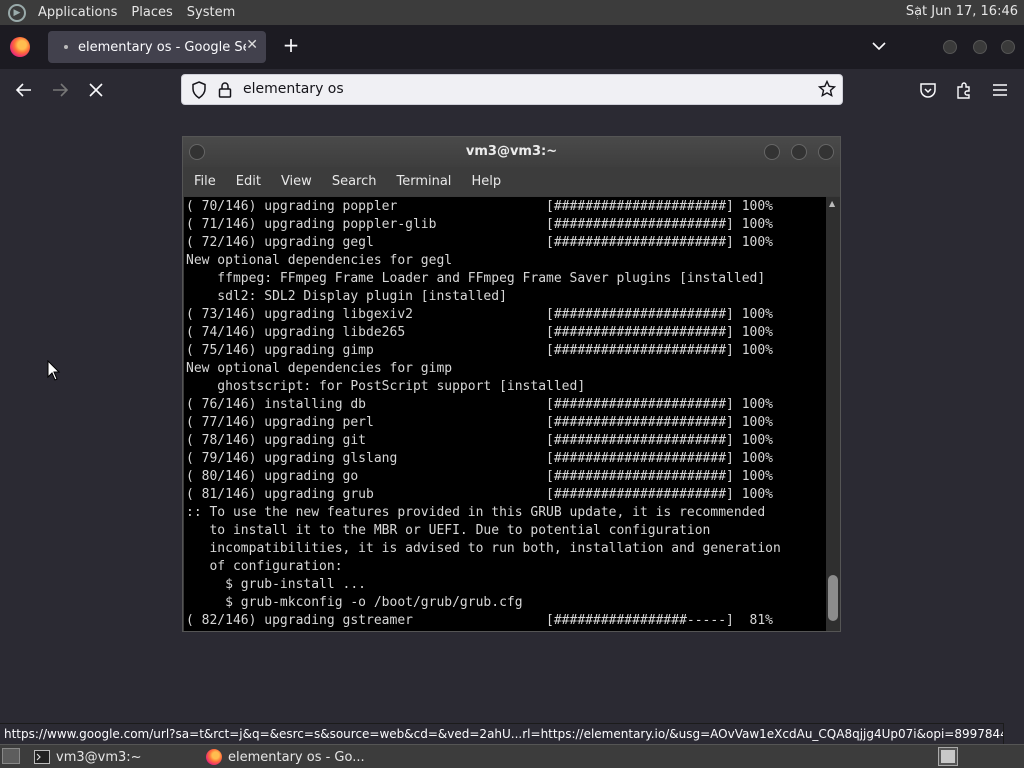 Image resolution: width=1024 pixels, height=768 pixels. What do you see at coordinates (214, 757) in the screenshot?
I see `firefox-icon` at bounding box center [214, 757].